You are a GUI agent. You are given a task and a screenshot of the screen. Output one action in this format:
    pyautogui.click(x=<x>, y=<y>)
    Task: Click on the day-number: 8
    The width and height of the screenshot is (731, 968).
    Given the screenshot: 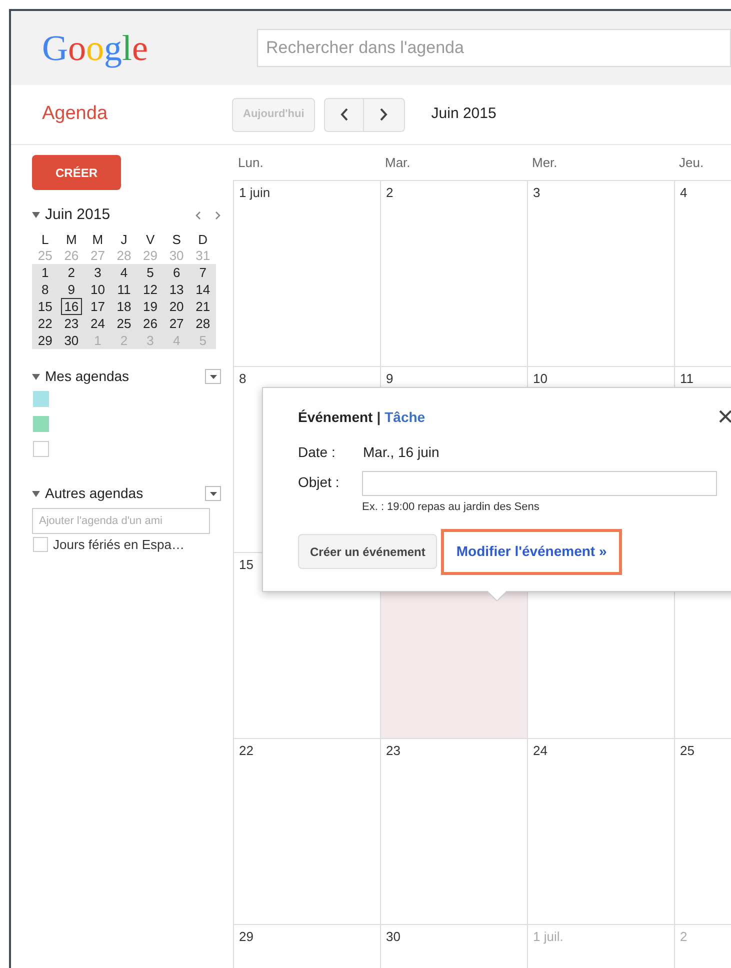 What is the action you would take?
    pyautogui.click(x=242, y=378)
    